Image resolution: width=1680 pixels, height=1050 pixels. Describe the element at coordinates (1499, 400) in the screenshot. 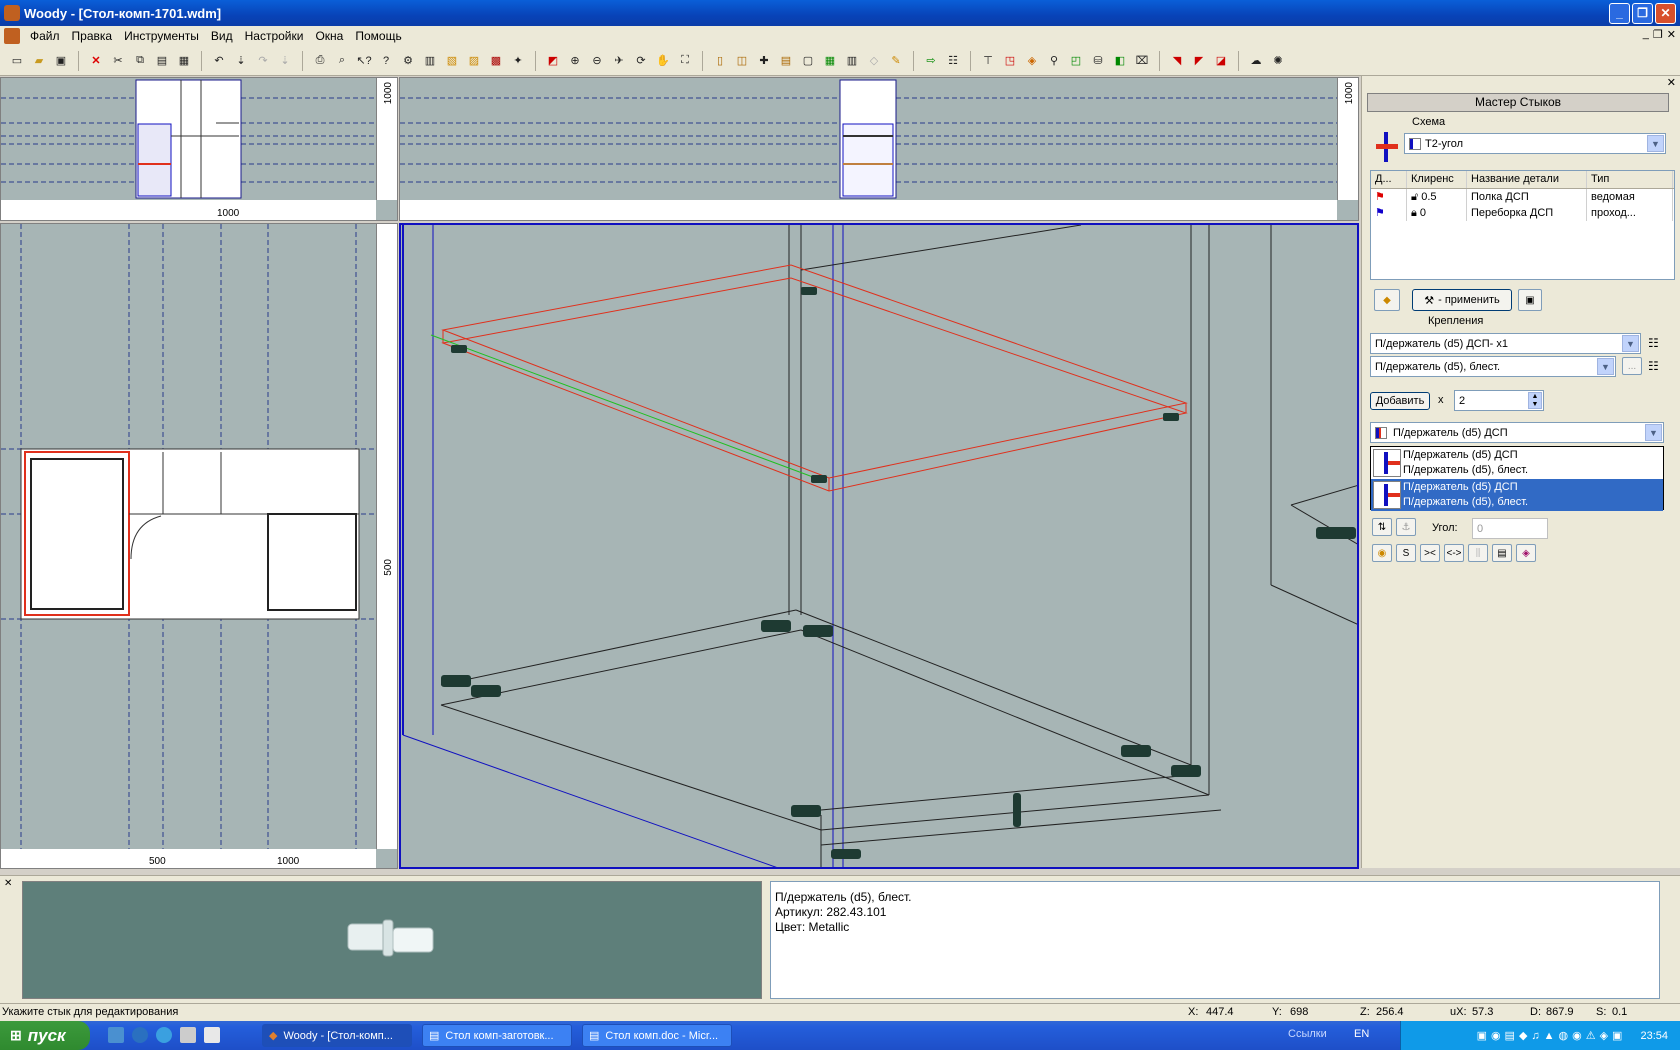

I see `count-input: 2 ▲ ▼` at that location.